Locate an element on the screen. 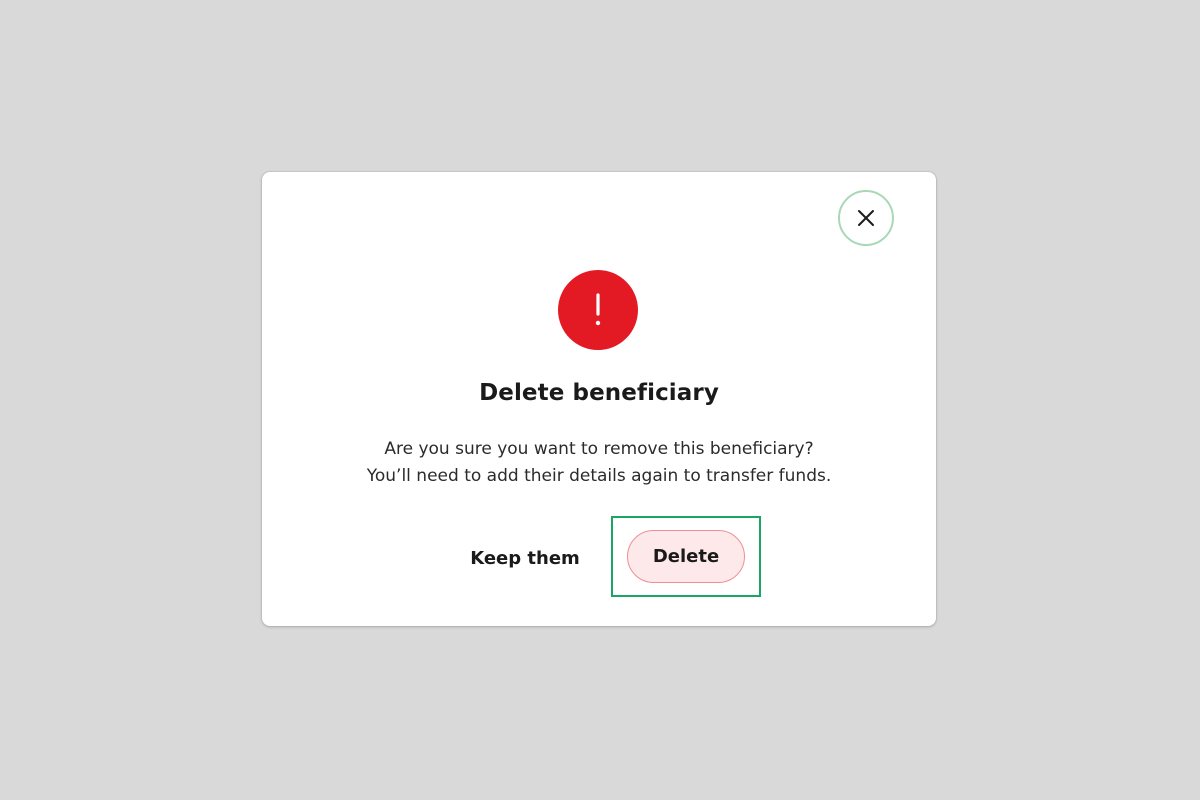 The image size is (1200, 800). close-button is located at coordinates (866, 218).